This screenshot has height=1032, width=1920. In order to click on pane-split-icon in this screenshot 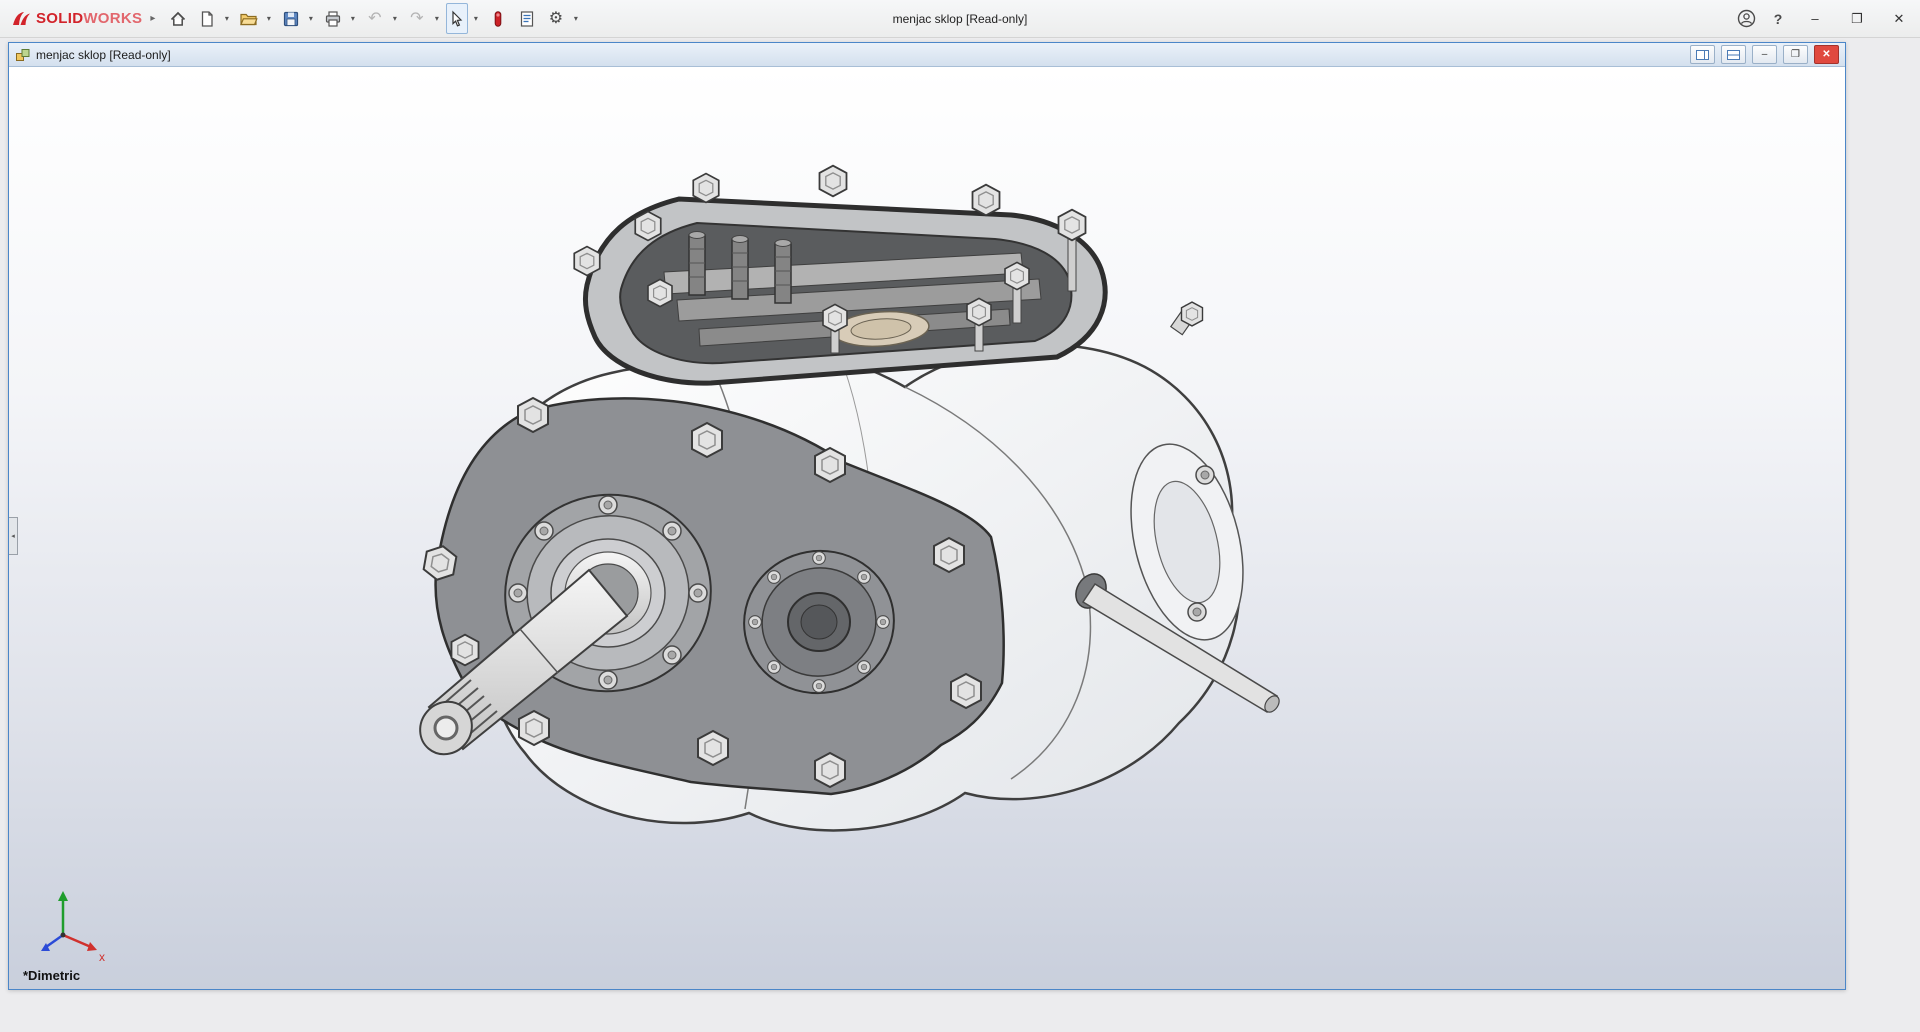, I will do `click(1733, 54)`.